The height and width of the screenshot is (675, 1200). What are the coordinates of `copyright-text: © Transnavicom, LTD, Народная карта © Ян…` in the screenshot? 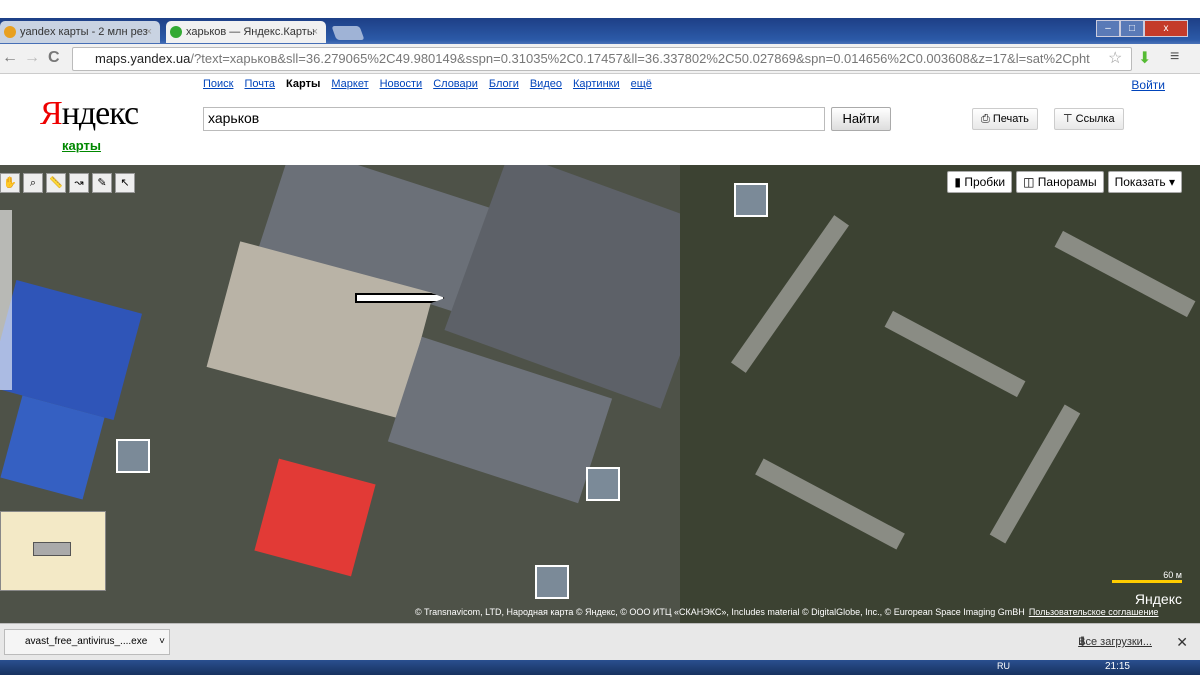 It's located at (720, 612).